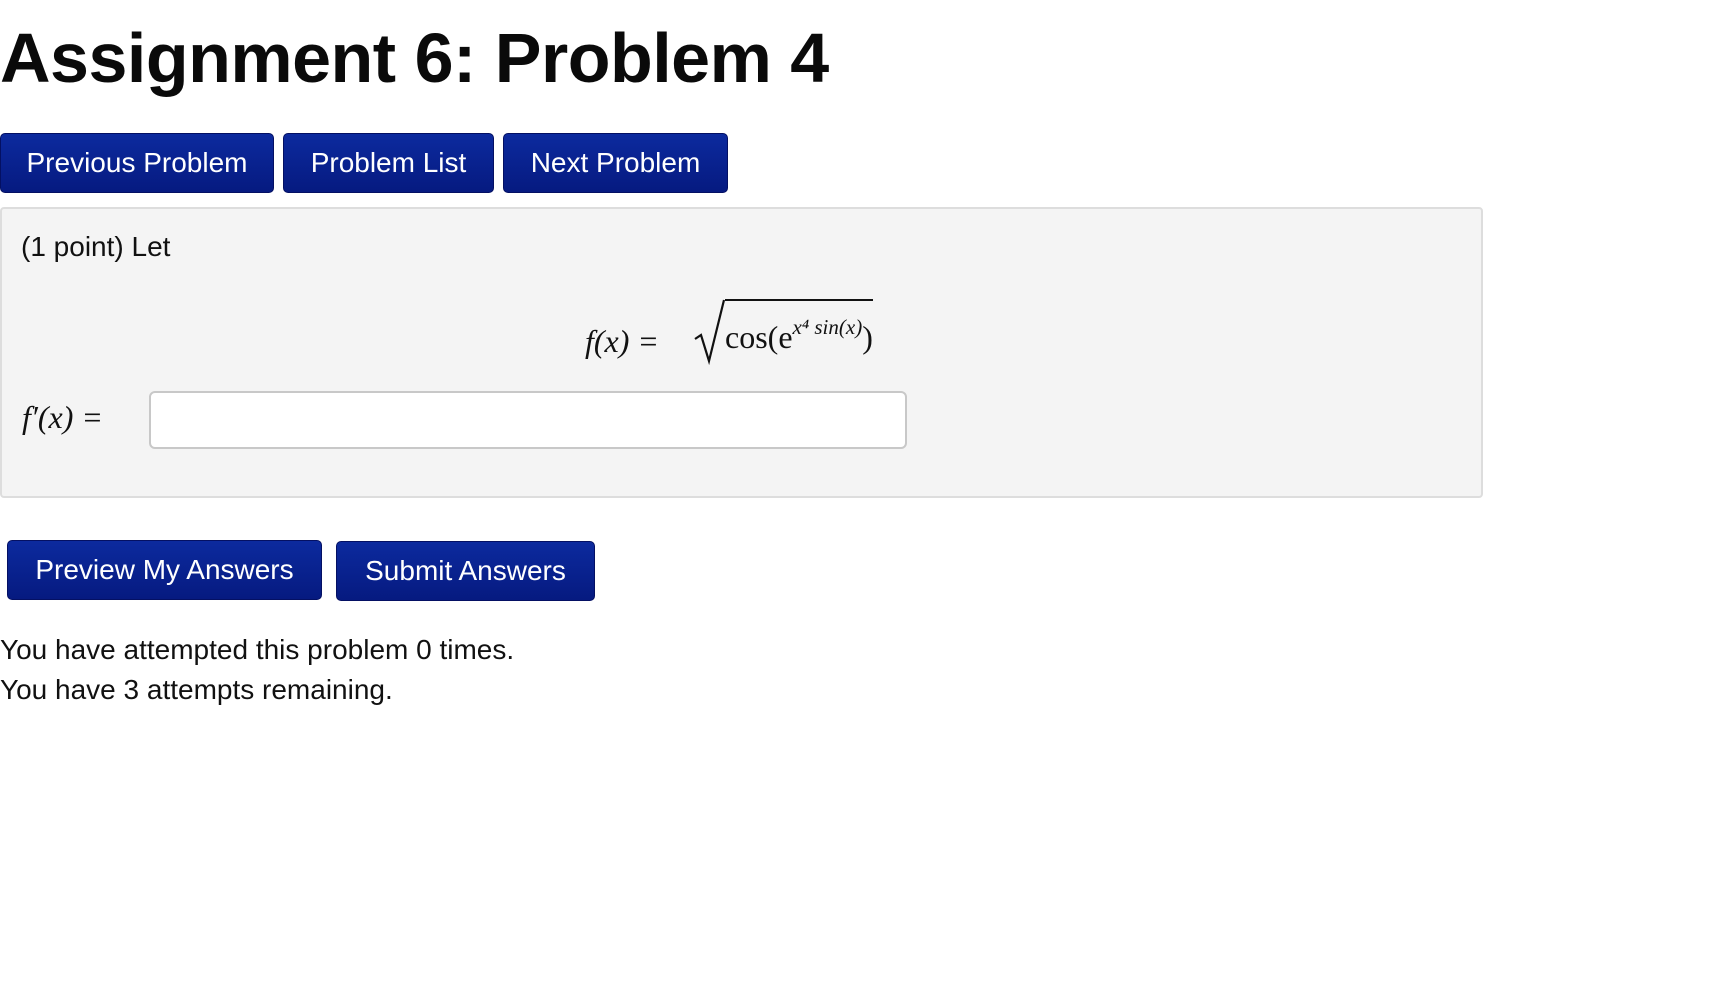 The width and height of the screenshot is (1709, 988). What do you see at coordinates (388, 163) in the screenshot?
I see `problem-list-button: Problem List` at bounding box center [388, 163].